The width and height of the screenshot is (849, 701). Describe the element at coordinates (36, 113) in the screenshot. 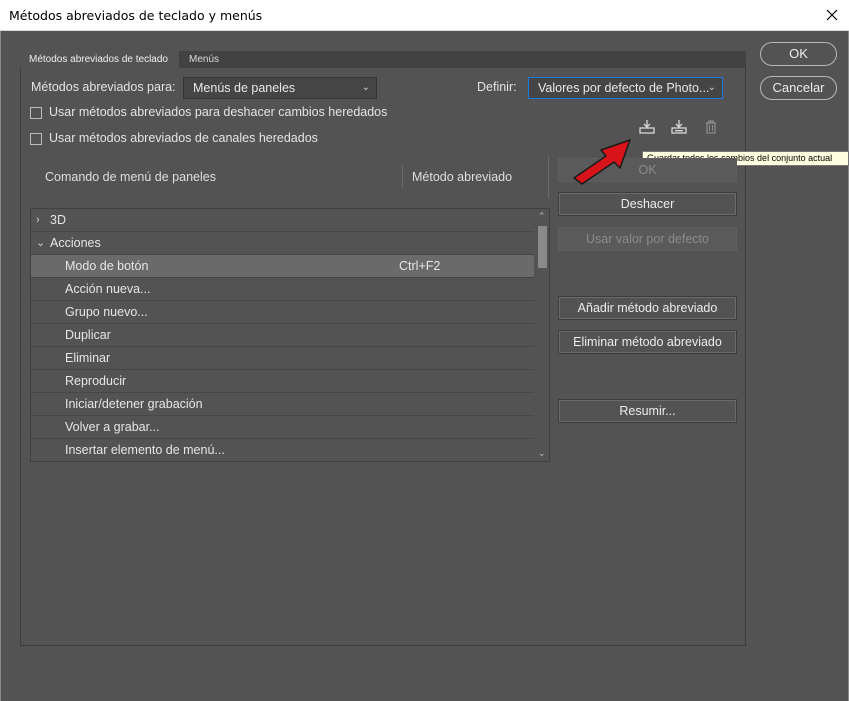

I see `legacy-undo-checkbox` at that location.